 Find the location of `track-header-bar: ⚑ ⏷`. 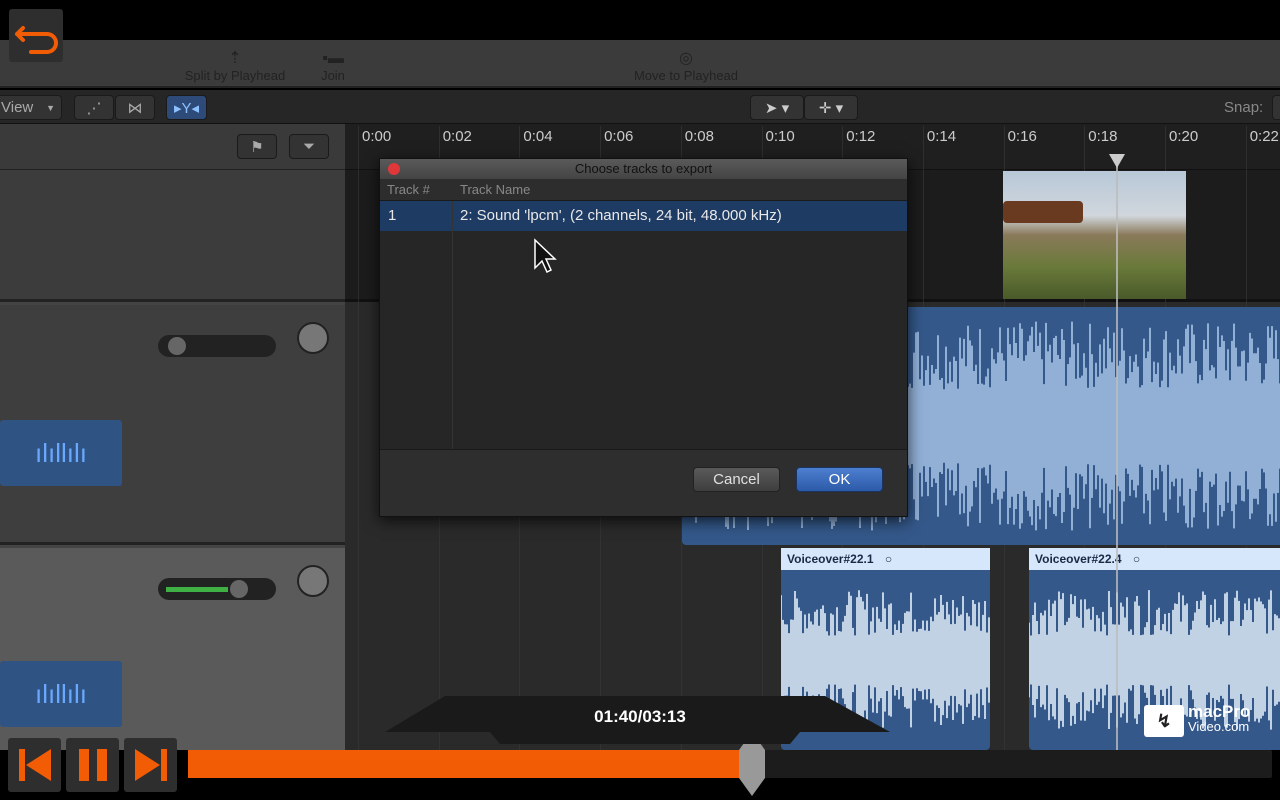

track-header-bar: ⚑ ⏷ is located at coordinates (172, 147).